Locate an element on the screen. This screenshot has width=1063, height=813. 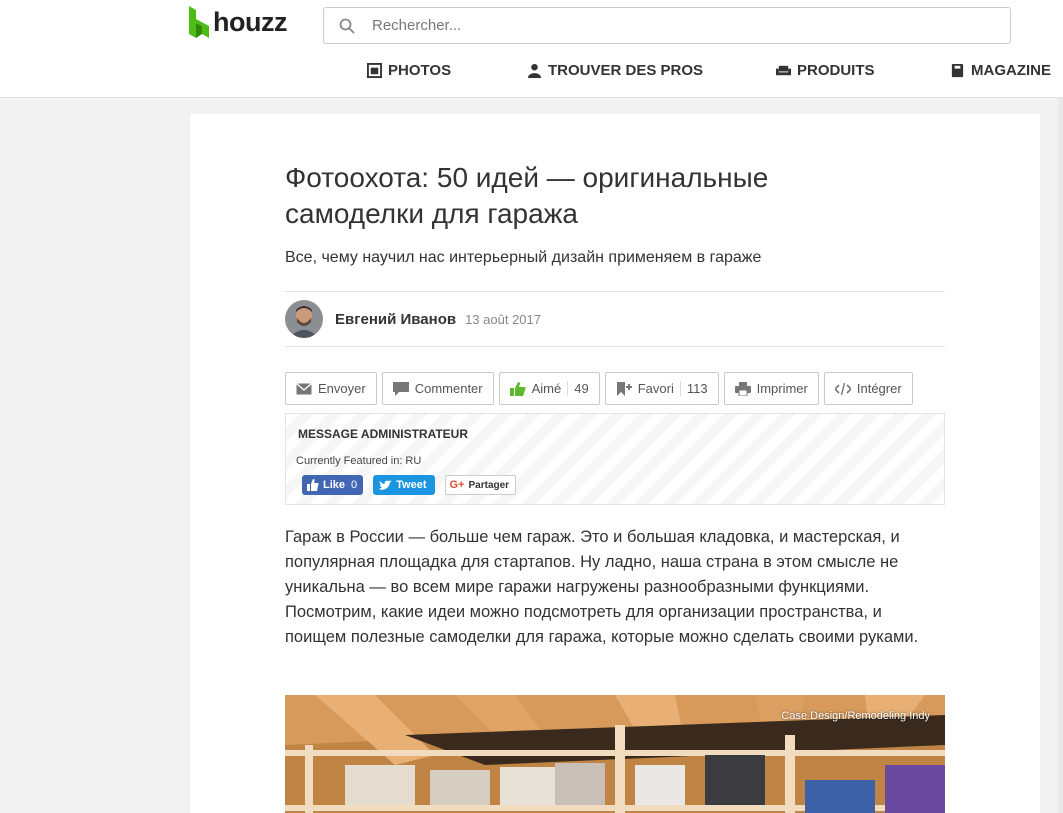
houzz-logo: houzz is located at coordinates (238, 22).